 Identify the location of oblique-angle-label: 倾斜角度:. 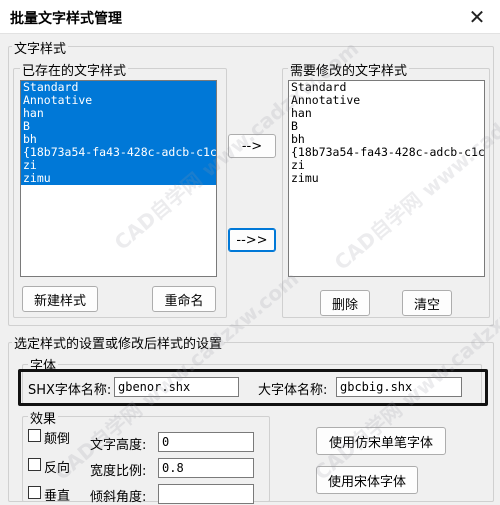
(118, 497).